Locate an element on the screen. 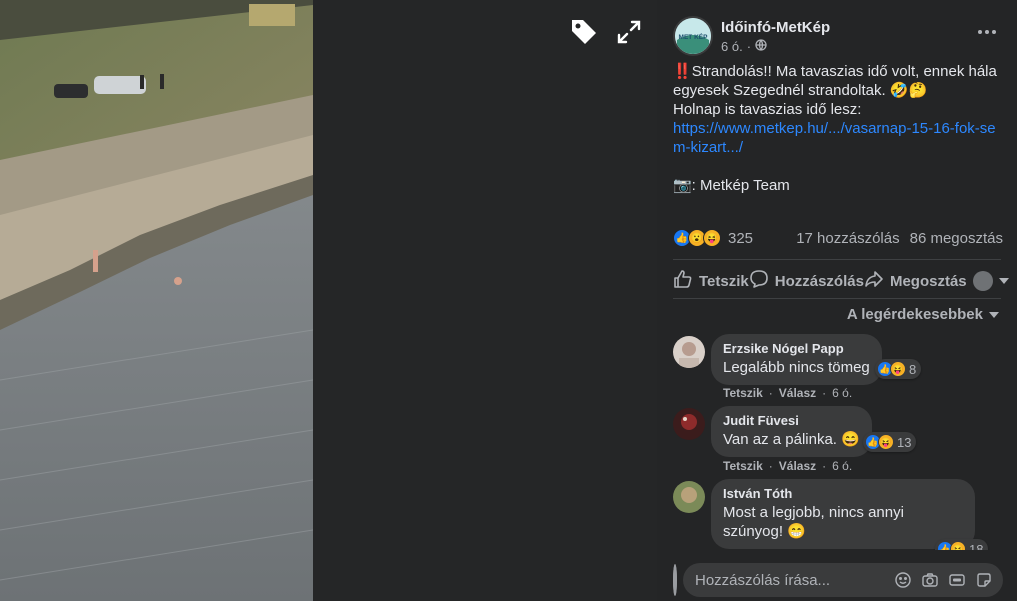 This screenshot has height=601, width=1017. comment-text: Most a legjobb, nincs annyi szúnyog! 😁 is located at coordinates (813, 522).